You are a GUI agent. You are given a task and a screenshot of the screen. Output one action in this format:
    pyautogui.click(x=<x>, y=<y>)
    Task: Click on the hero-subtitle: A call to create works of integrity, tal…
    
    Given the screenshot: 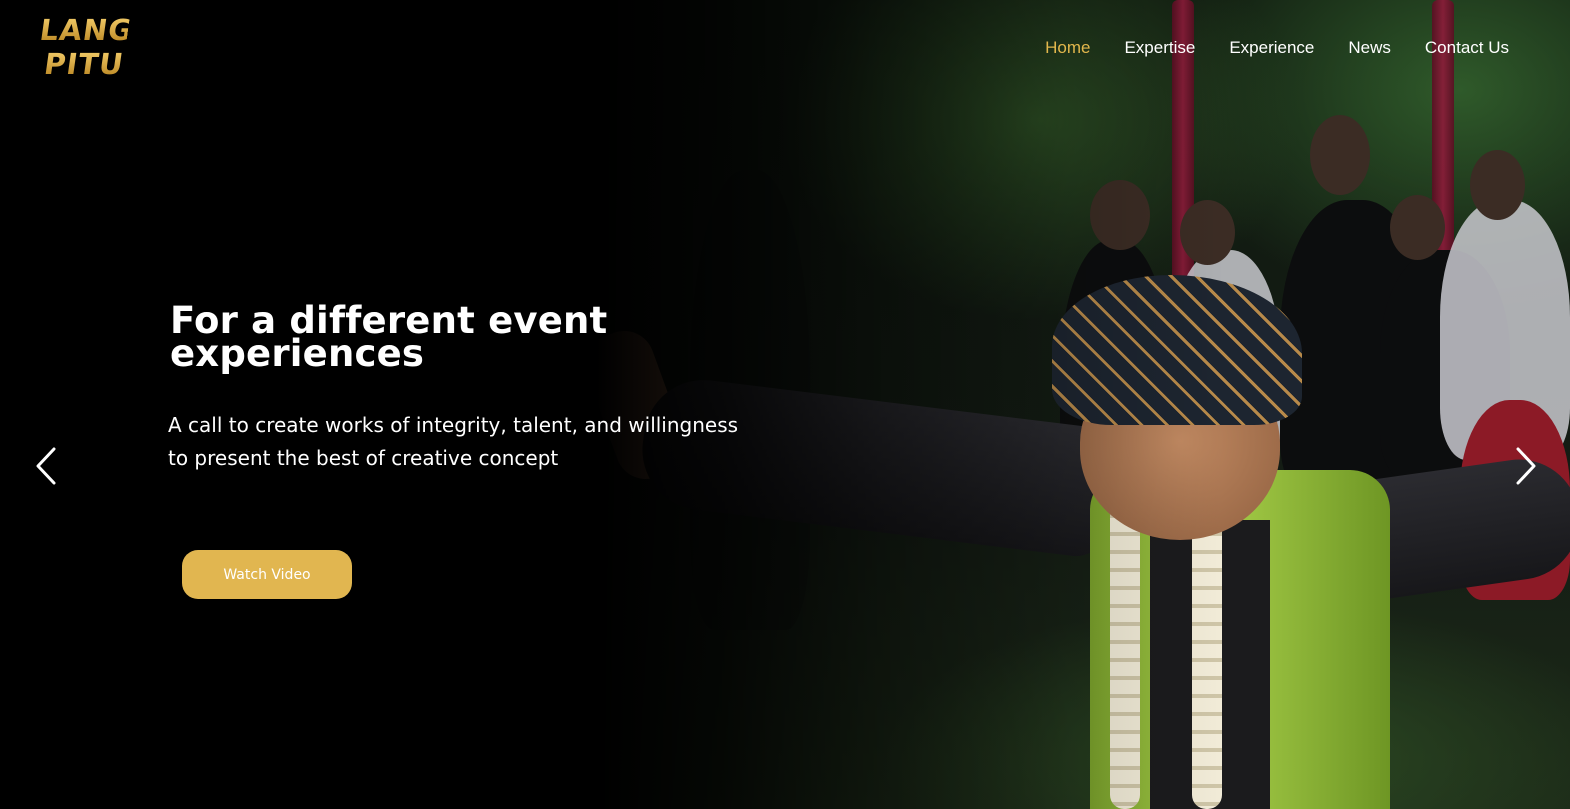 What is the action you would take?
    pyautogui.click(x=453, y=441)
    